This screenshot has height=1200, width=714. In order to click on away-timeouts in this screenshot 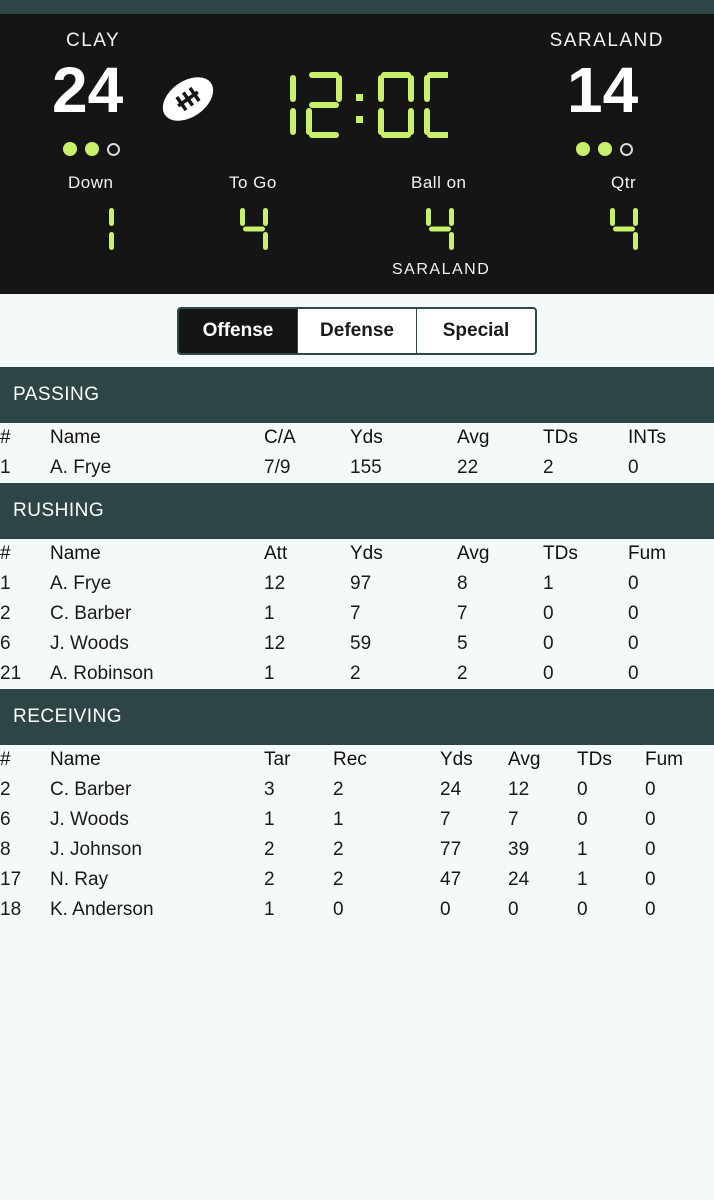, I will do `click(604, 149)`.